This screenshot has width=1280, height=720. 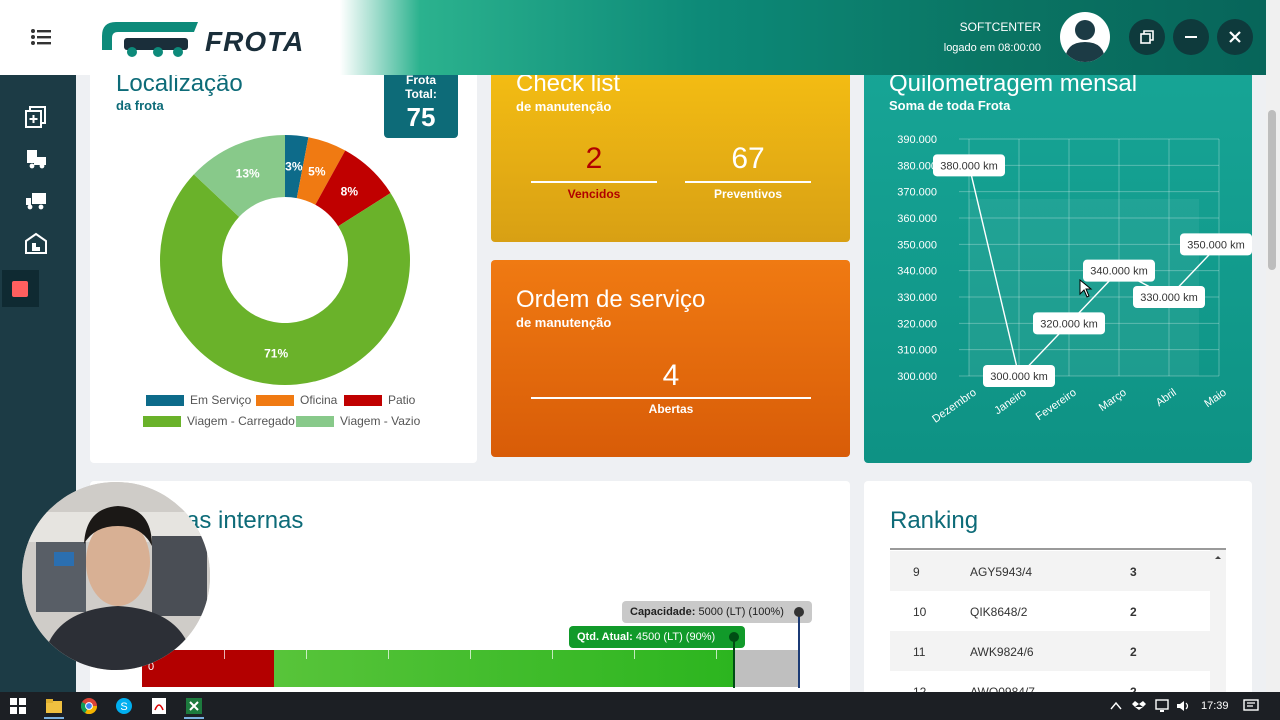 I want to click on data-point-label: 350.000 km, so click(x=1216, y=244).